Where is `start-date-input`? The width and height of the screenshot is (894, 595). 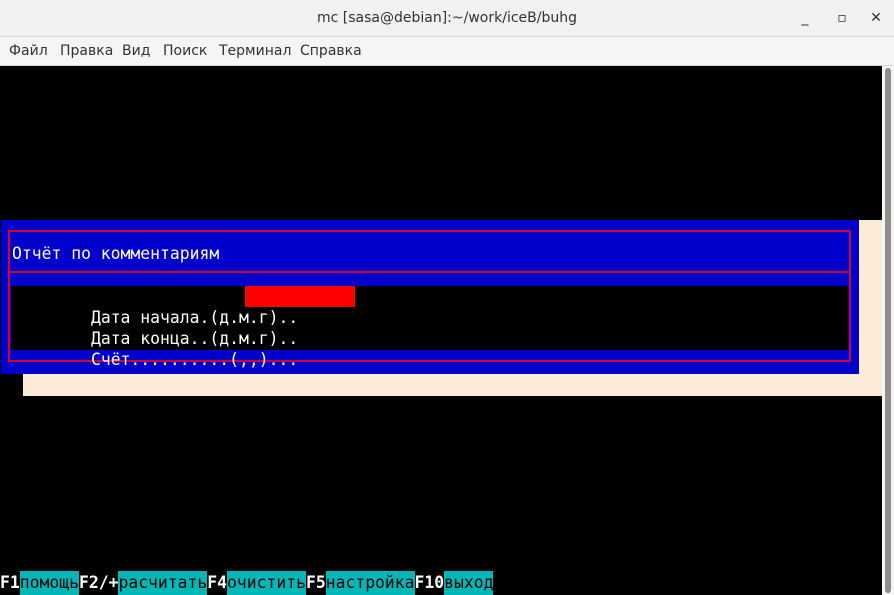
start-date-input is located at coordinates (300, 296).